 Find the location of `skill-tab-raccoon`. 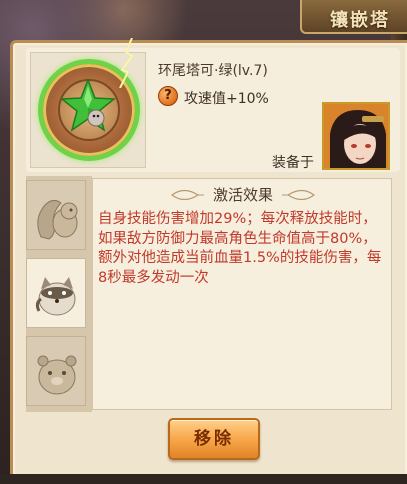

skill-tab-raccoon is located at coordinates (56, 293).